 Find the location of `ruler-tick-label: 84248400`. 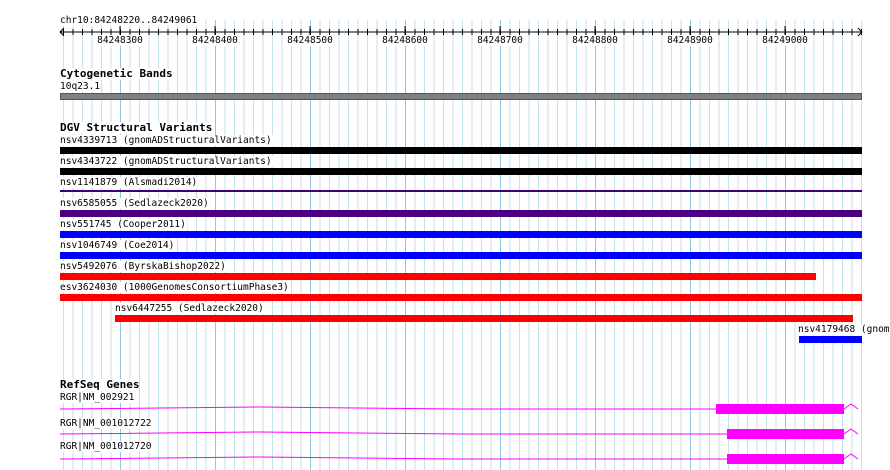

ruler-tick-label: 84248400 is located at coordinates (215, 40).